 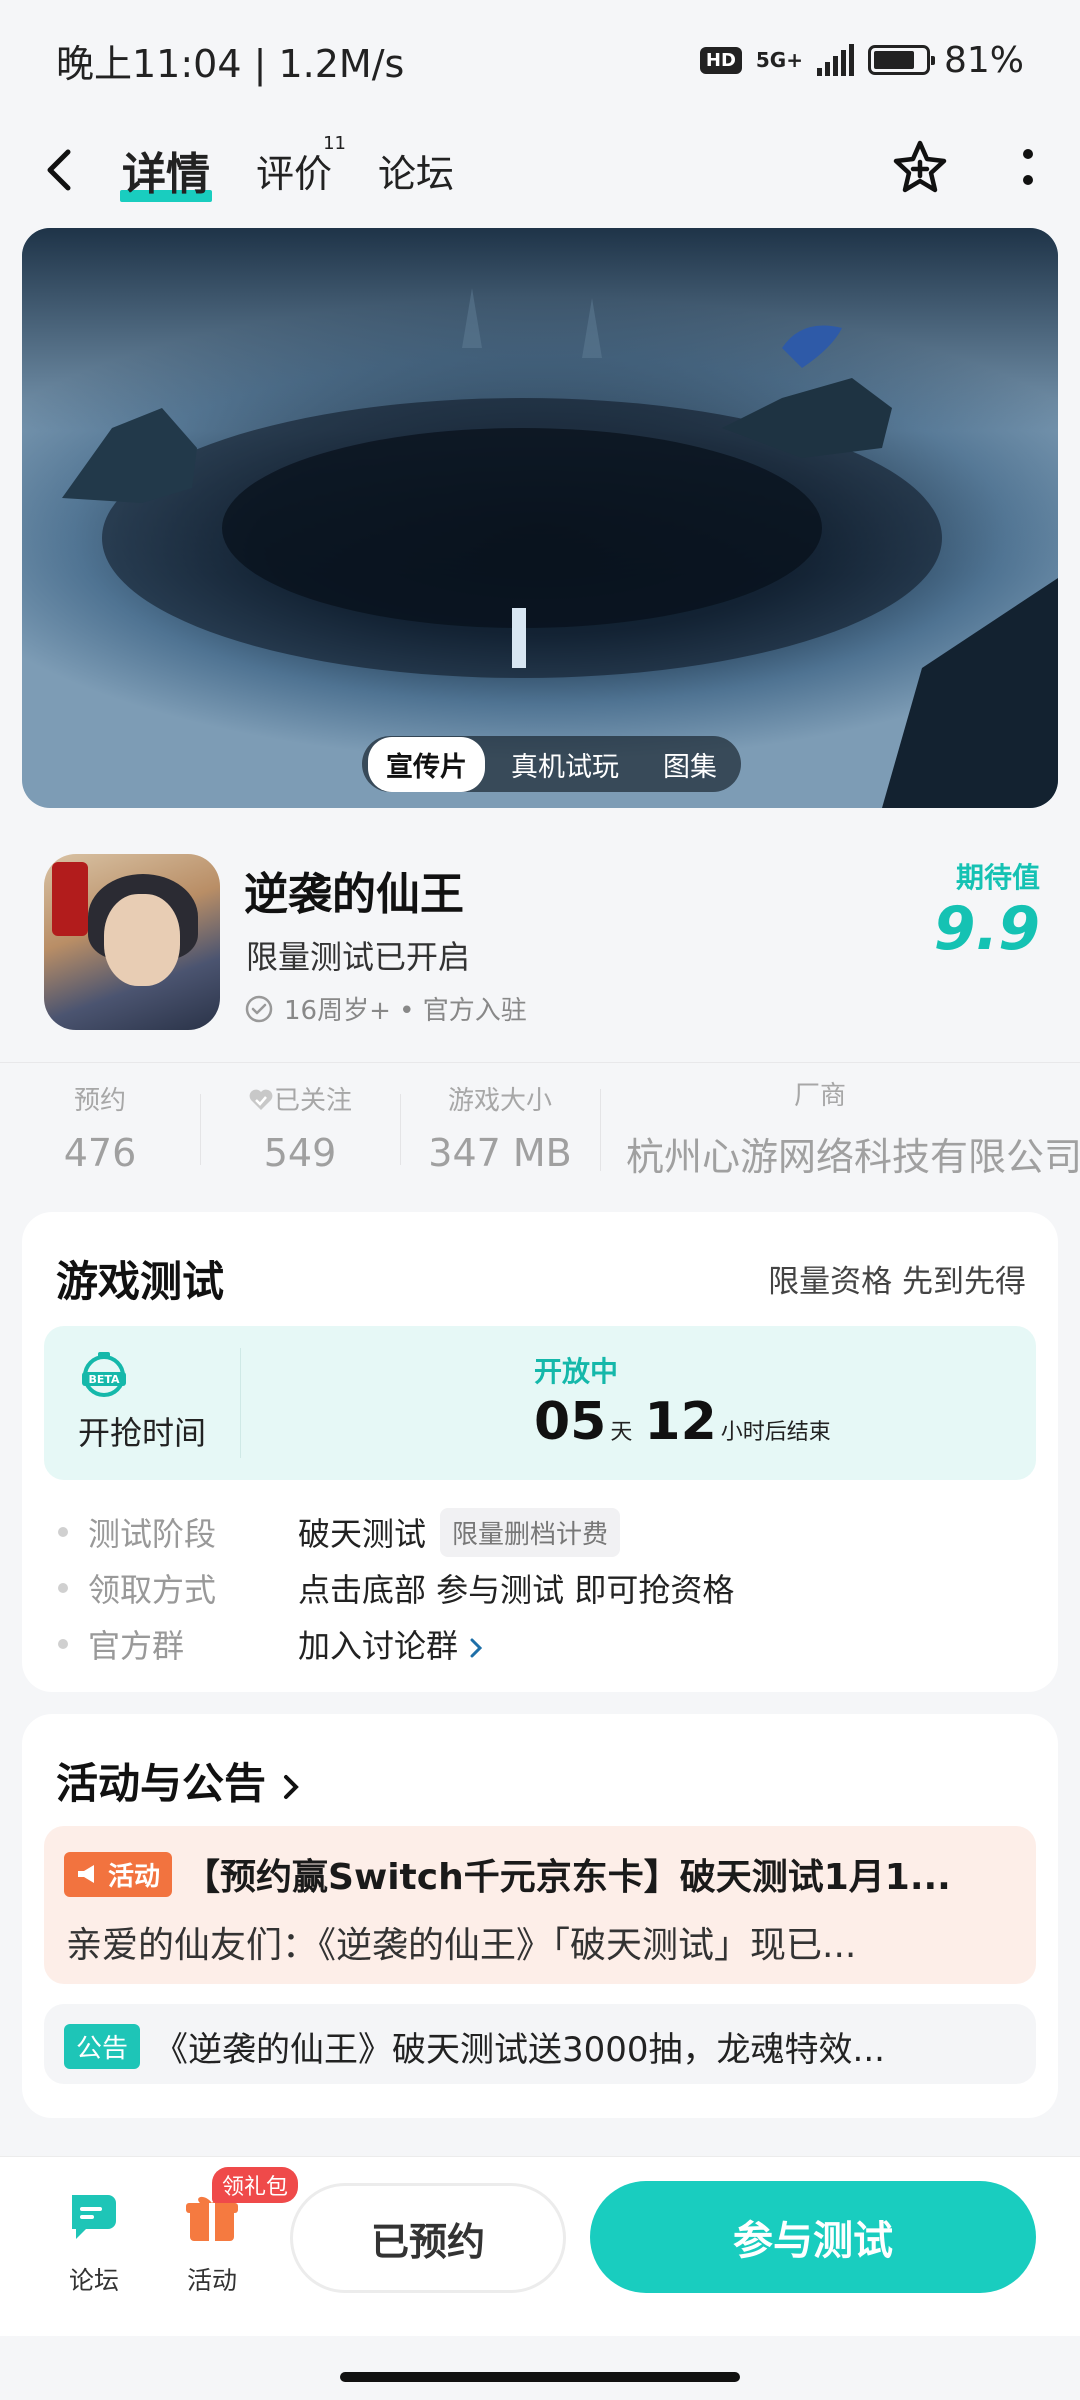 What do you see at coordinates (255, 2185) in the screenshot?
I see `gift-pack-badge: 领礼包` at bounding box center [255, 2185].